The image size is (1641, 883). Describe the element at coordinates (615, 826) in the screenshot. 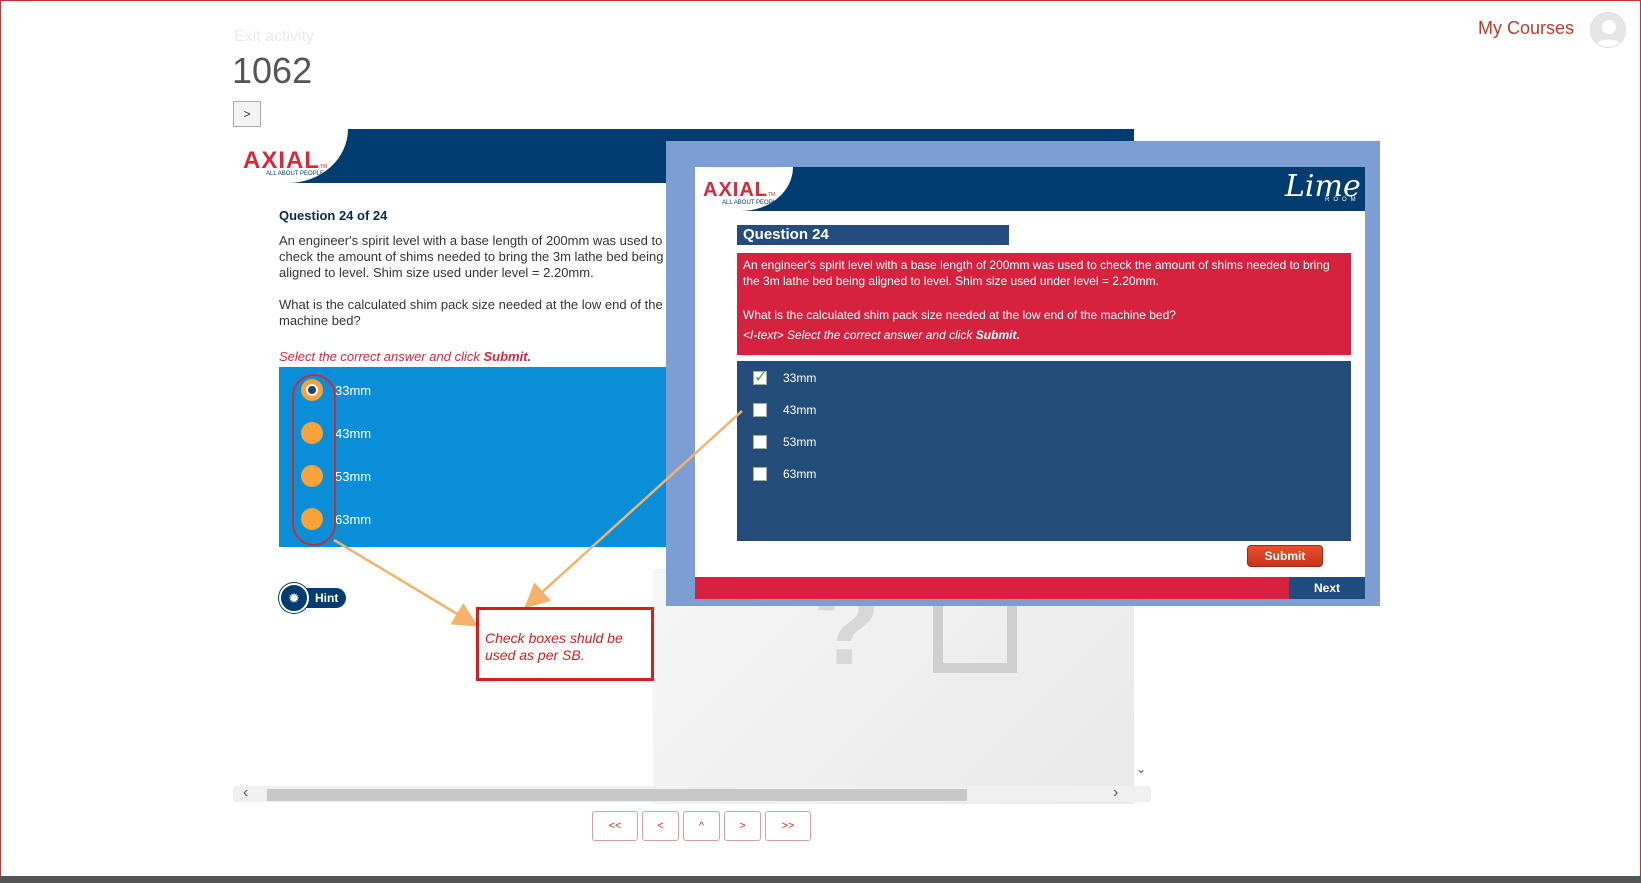

I see `first-page-button: <<` at that location.